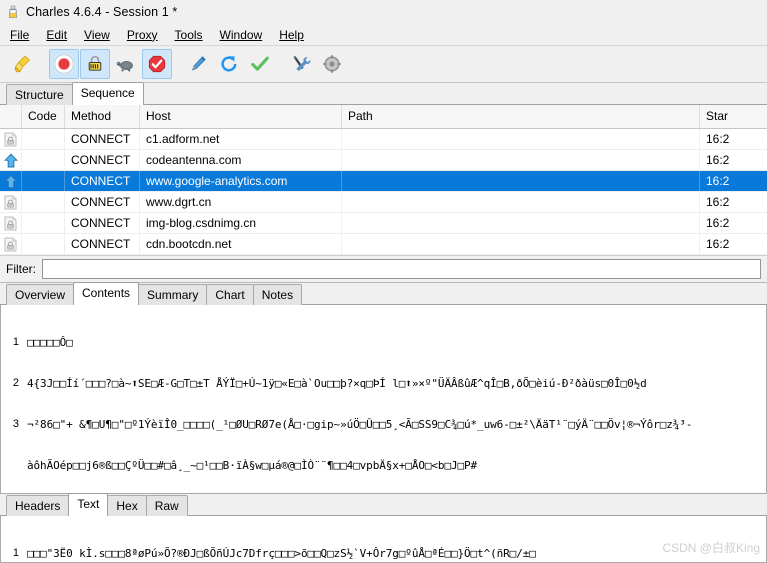 The image size is (767, 563). Describe the element at coordinates (95, 64) in the screenshot. I see `ssl-proxying-button` at that location.